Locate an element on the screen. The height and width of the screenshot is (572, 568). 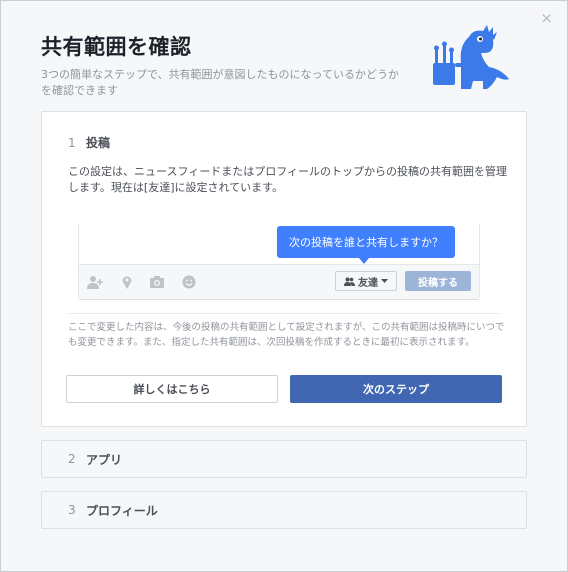
composer-preview: 次の投稿を誰と共有しますか？ 友達 投稿する is located at coordinates (279, 262).